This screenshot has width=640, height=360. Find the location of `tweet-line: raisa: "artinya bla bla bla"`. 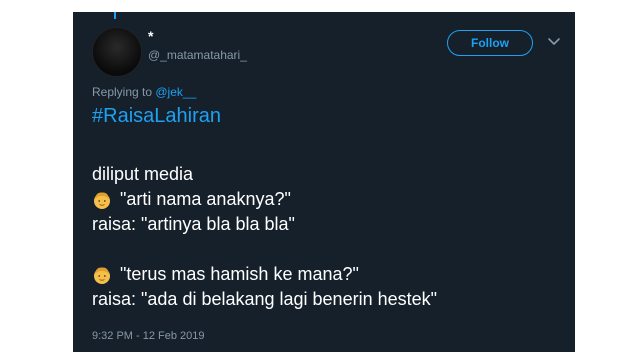

tweet-line: raisa: "artinya bla bla bla" is located at coordinates (264, 224).